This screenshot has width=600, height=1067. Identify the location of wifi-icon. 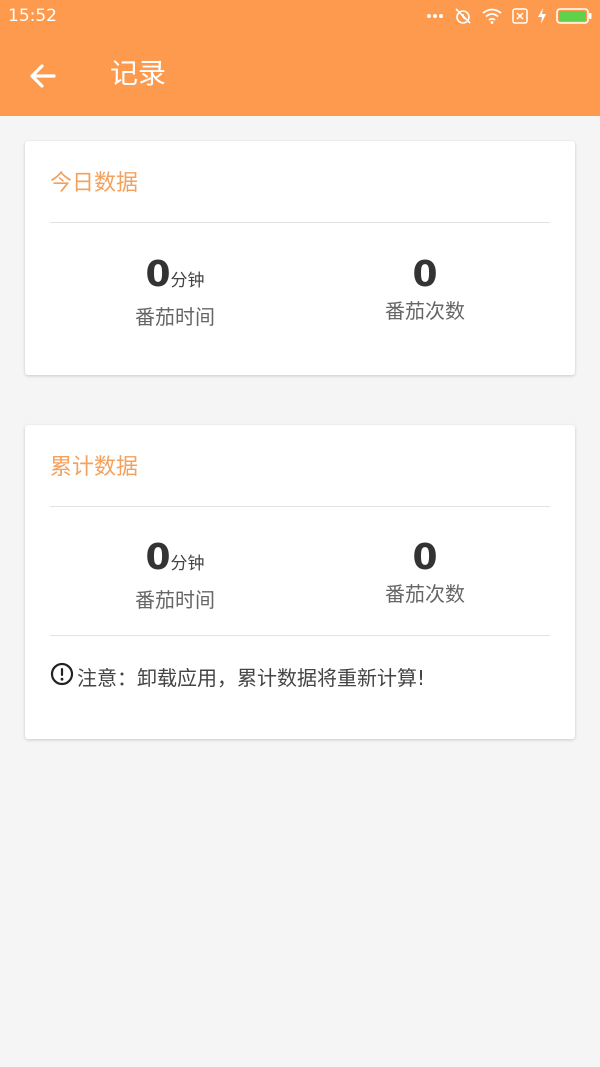
(492, 16).